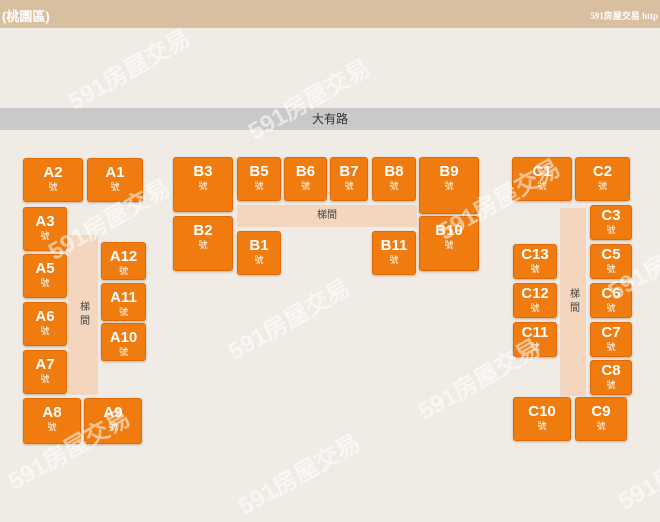 This screenshot has width=660, height=522. Describe the element at coordinates (123, 297) in the screenshot. I see `stall-code: A11` at that location.